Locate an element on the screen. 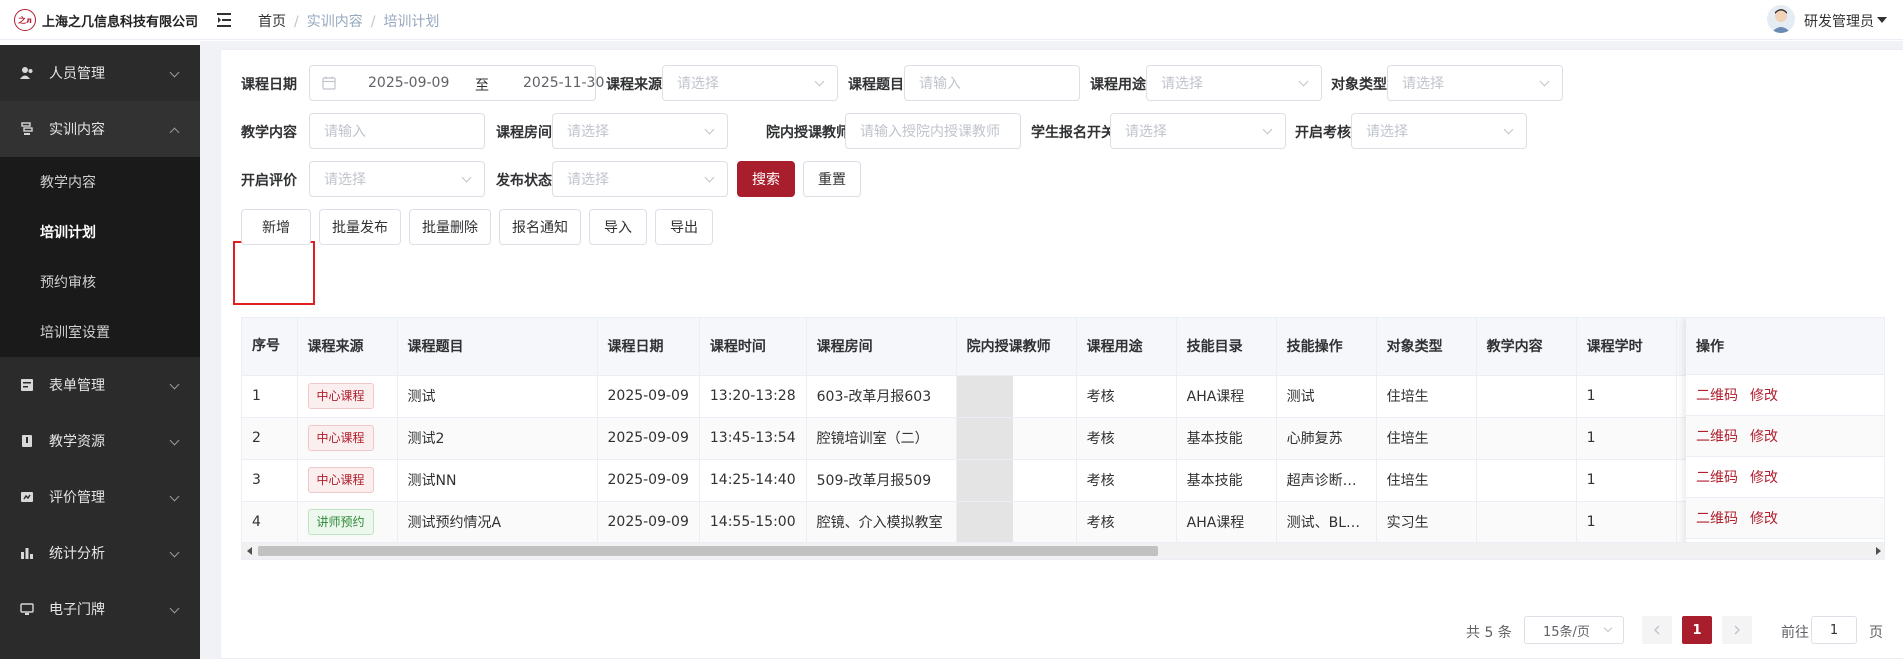 This screenshot has height=659, width=1903. avatar is located at coordinates (1781, 19).